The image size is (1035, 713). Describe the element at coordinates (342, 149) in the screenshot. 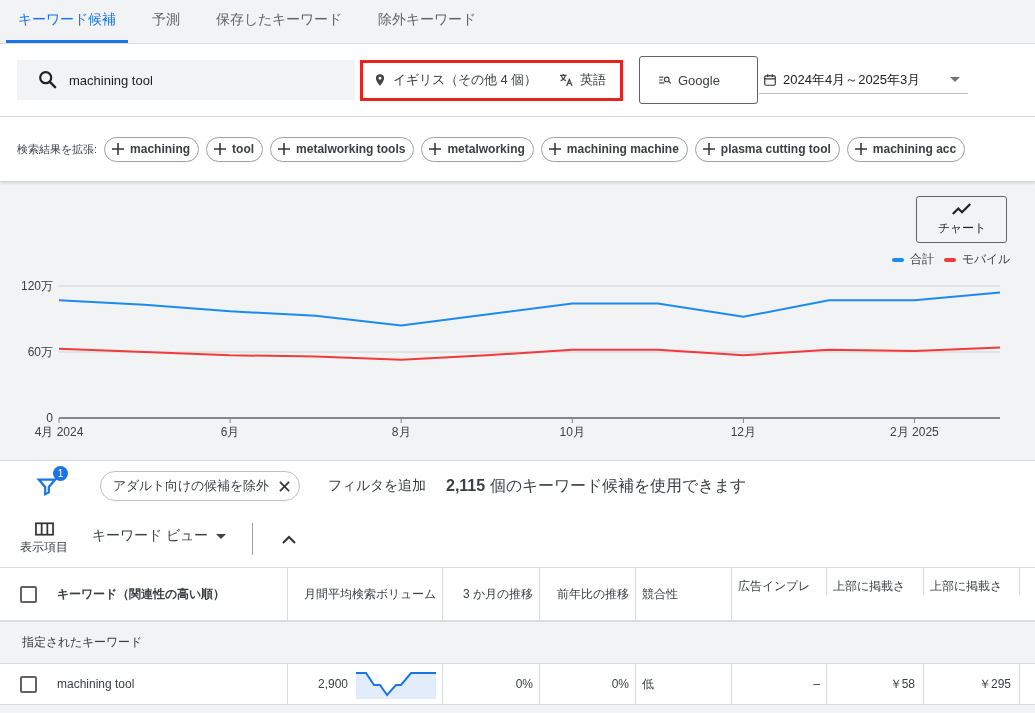

I see `keyword-chip: metalworking tools` at that location.